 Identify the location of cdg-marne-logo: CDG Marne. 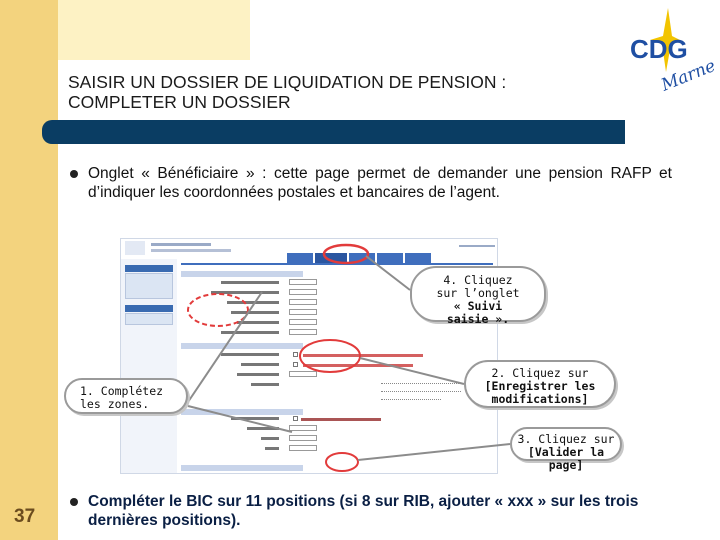
(672, 52).